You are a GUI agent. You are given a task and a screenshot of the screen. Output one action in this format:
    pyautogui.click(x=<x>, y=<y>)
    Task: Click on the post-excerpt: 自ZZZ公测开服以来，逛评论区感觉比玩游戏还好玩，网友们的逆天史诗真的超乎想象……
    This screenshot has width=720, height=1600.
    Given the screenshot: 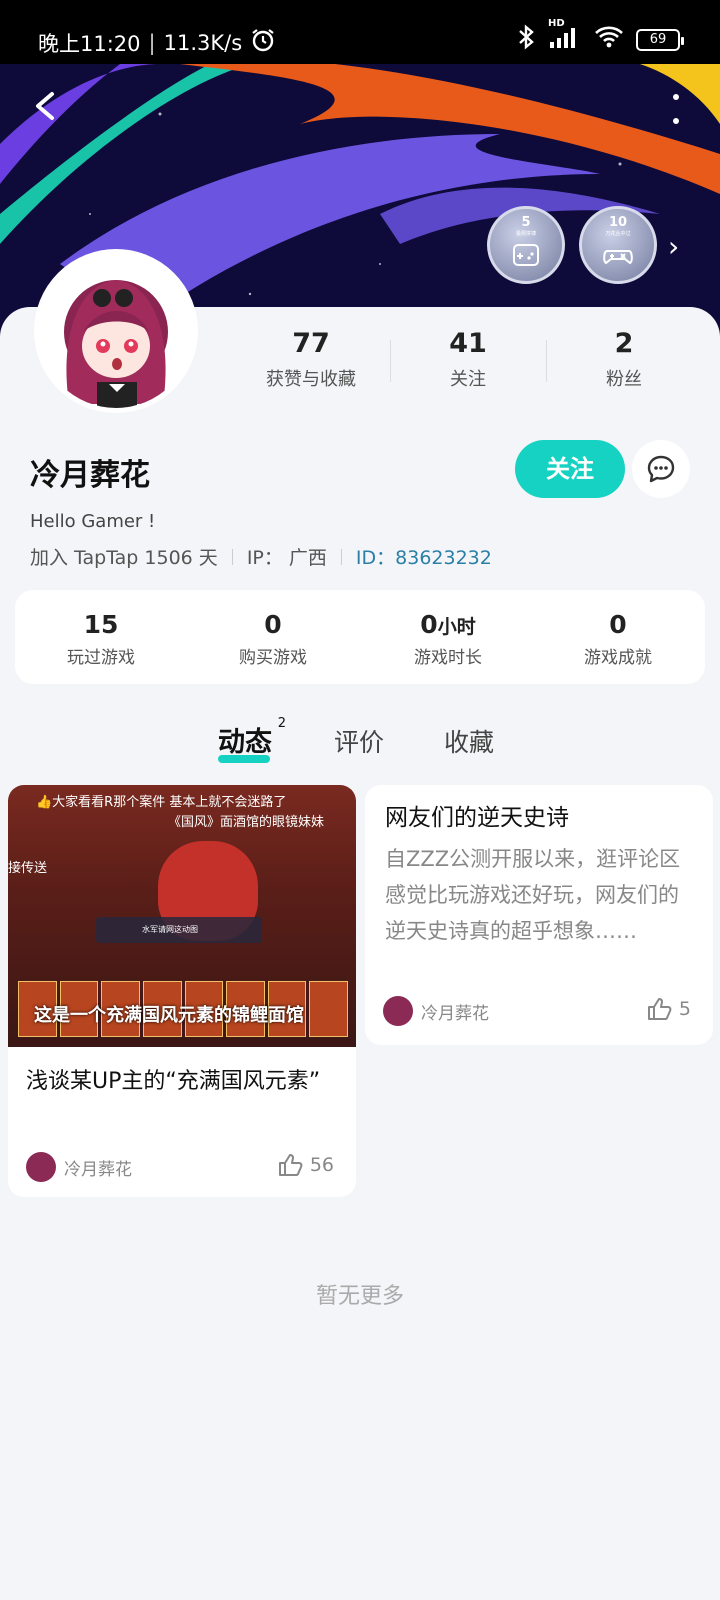 What is the action you would take?
    pyautogui.click(x=533, y=895)
    